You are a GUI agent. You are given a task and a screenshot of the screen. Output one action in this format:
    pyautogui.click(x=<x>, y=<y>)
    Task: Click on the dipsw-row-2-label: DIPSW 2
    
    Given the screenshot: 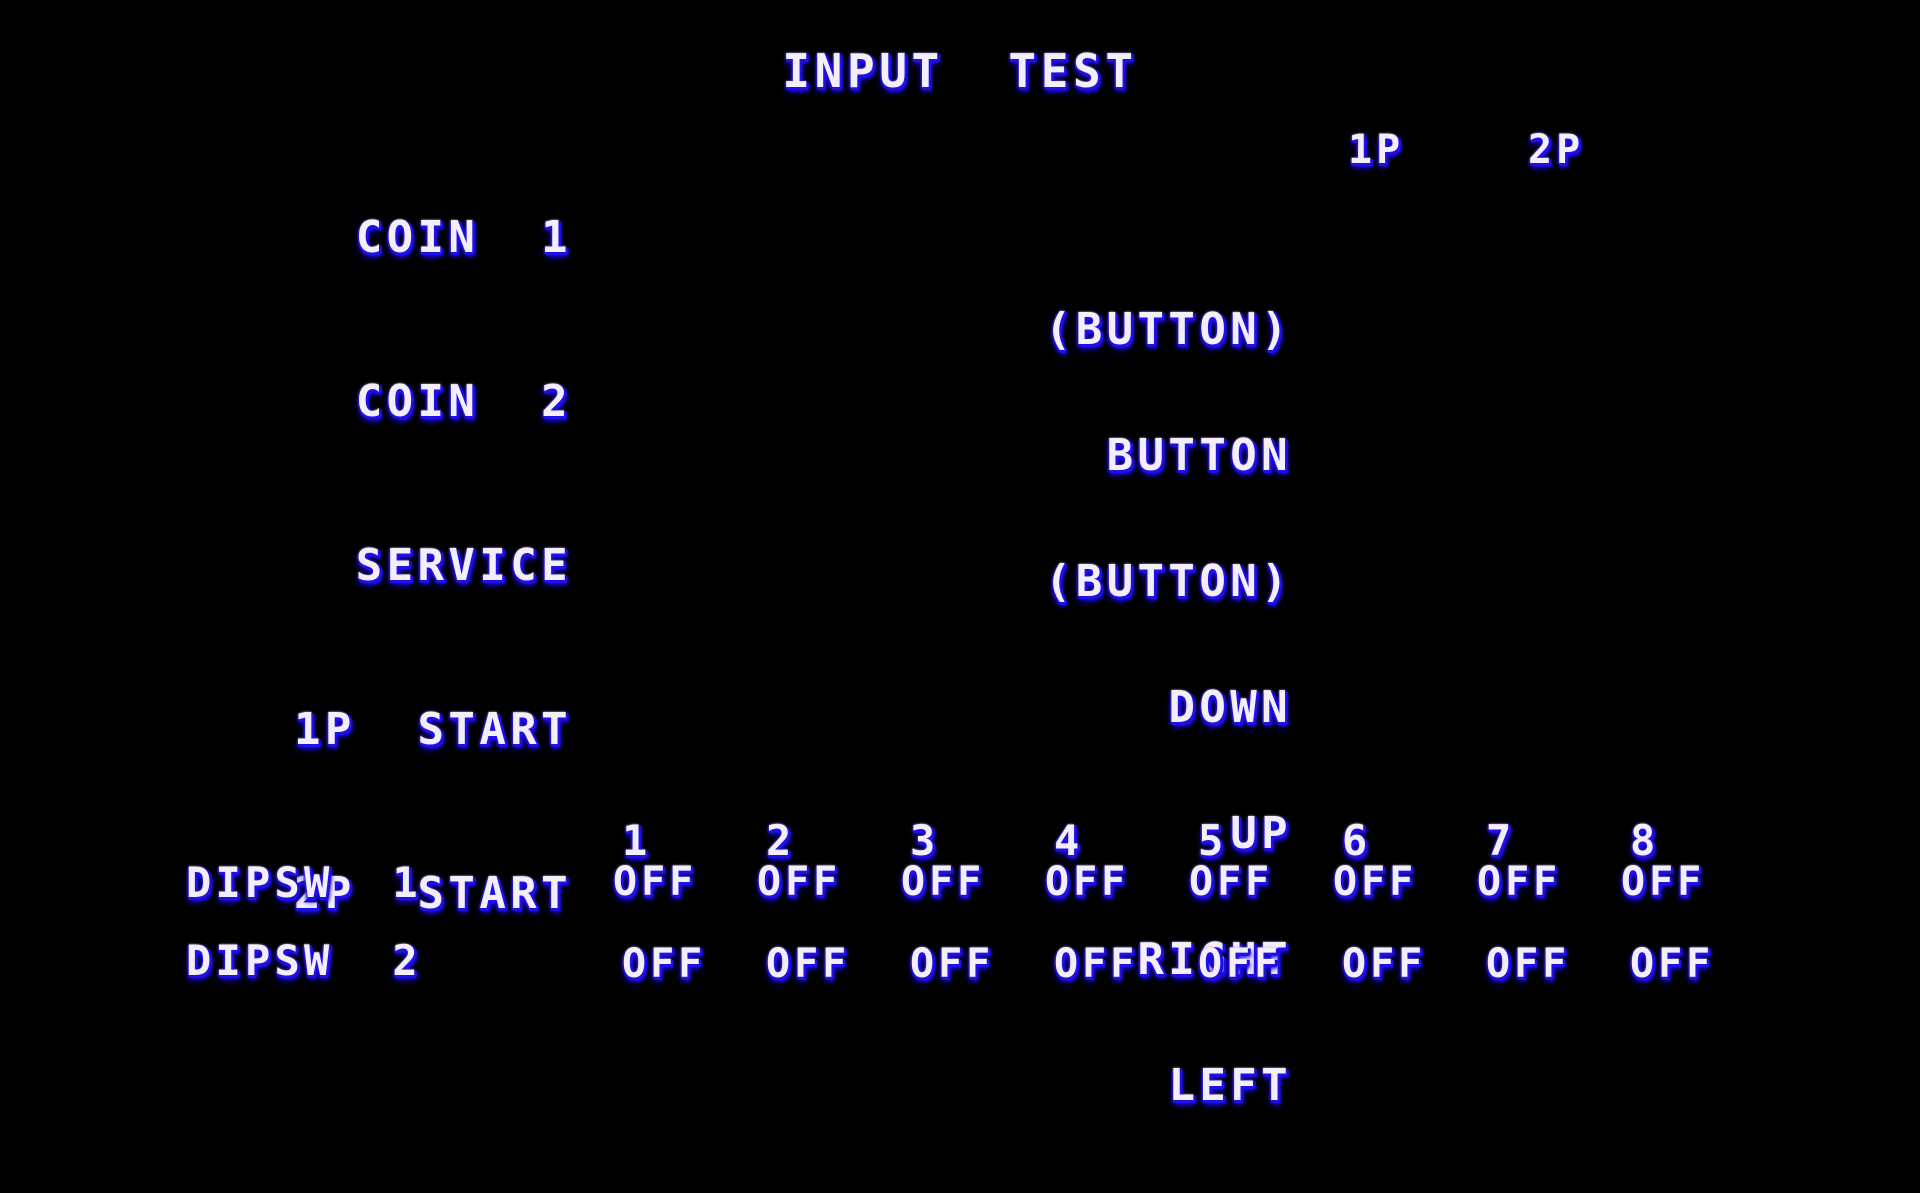 What is the action you would take?
    pyautogui.click(x=304, y=960)
    